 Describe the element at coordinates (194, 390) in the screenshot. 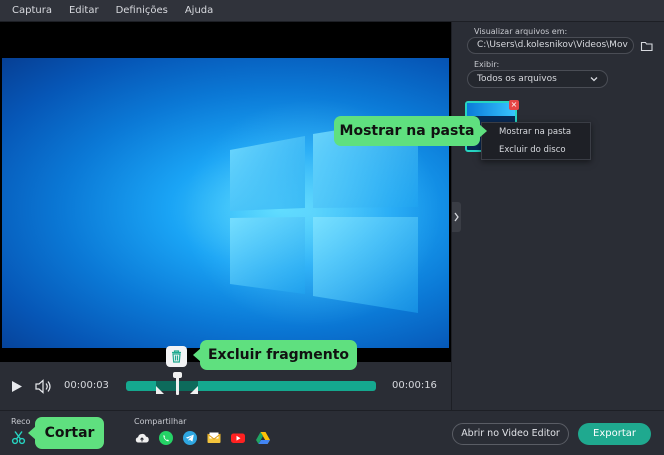

I see `trim-end-handle` at that location.